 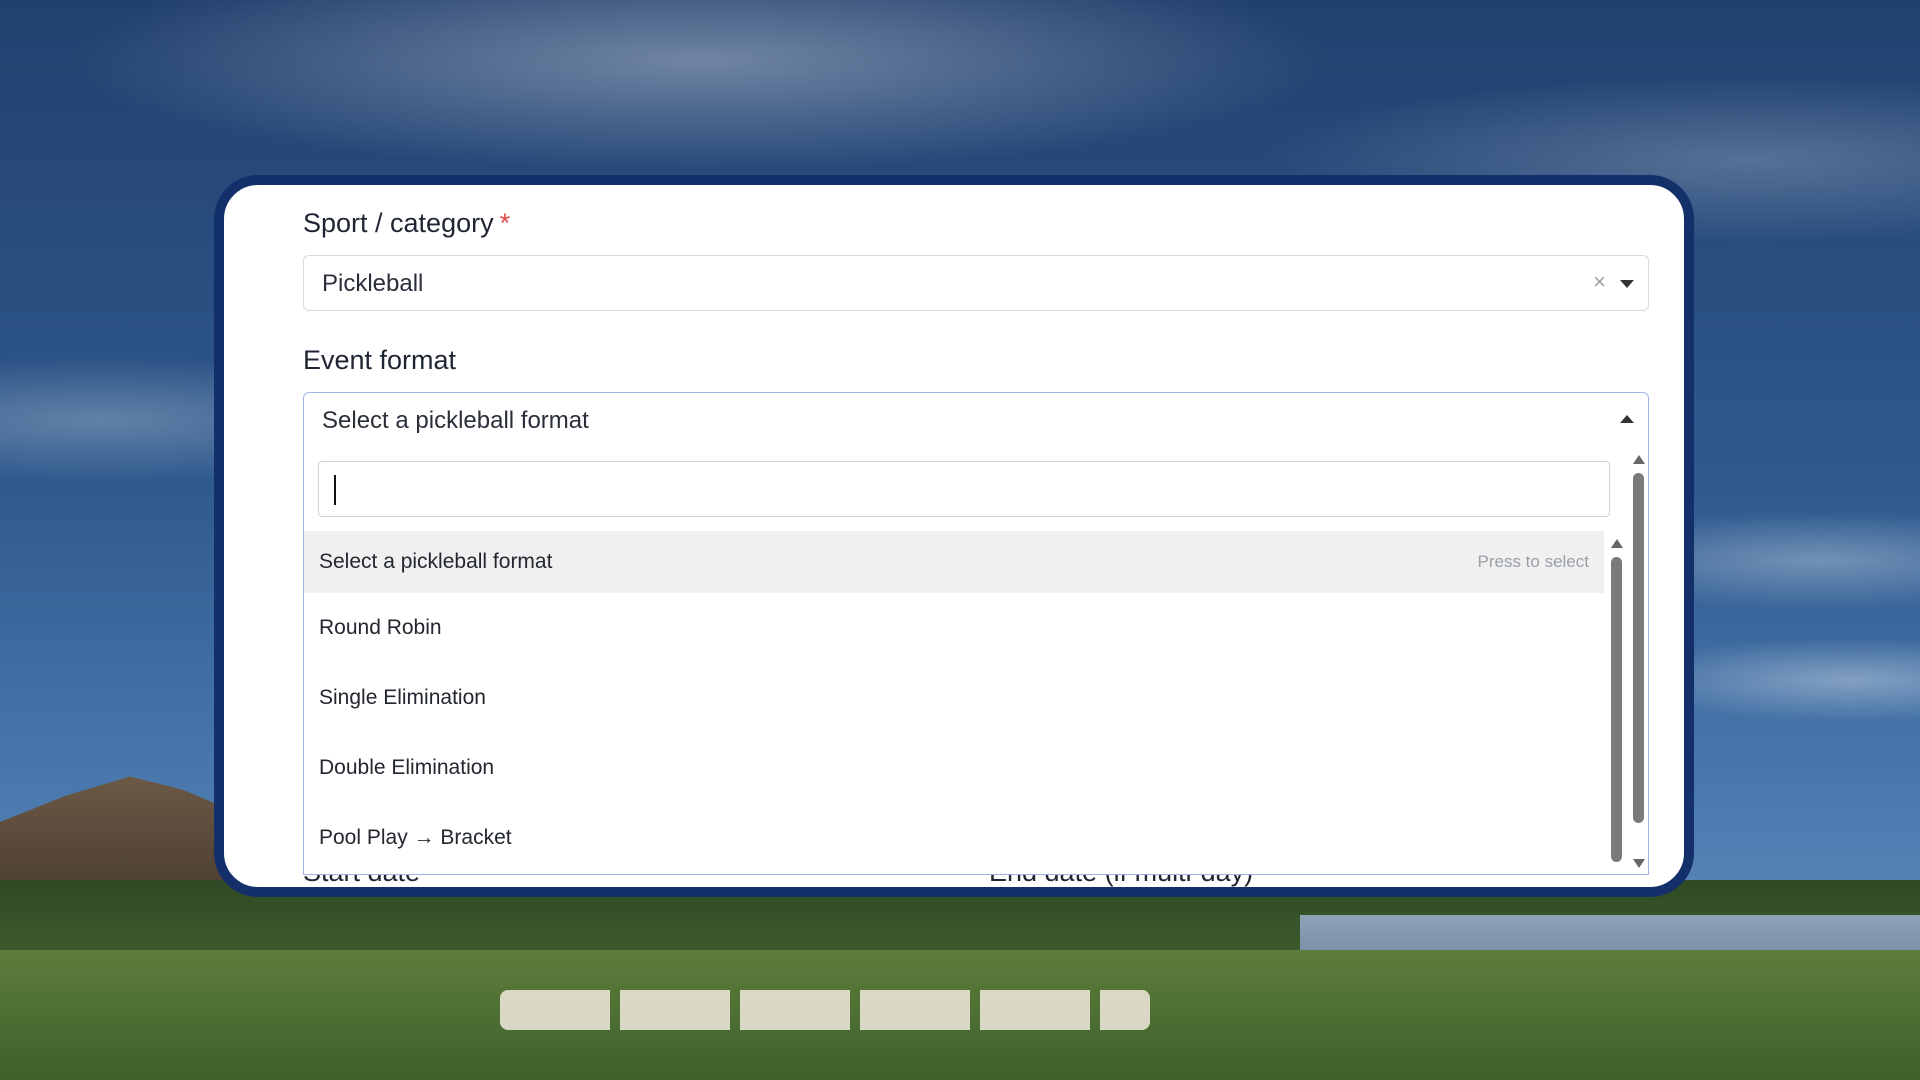 I want to click on press-to-select-hint: Press to select, so click(x=1533, y=561).